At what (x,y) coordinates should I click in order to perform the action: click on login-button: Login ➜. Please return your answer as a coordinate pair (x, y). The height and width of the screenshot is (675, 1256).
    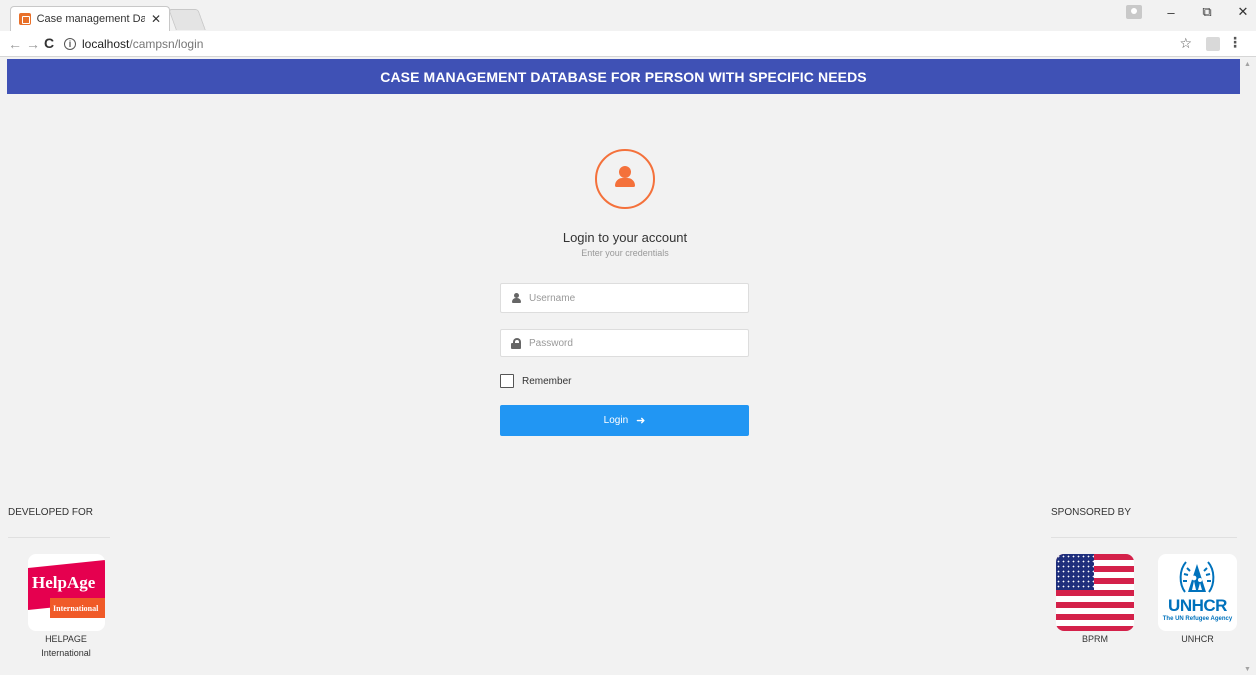
    Looking at the image, I should click on (624, 420).